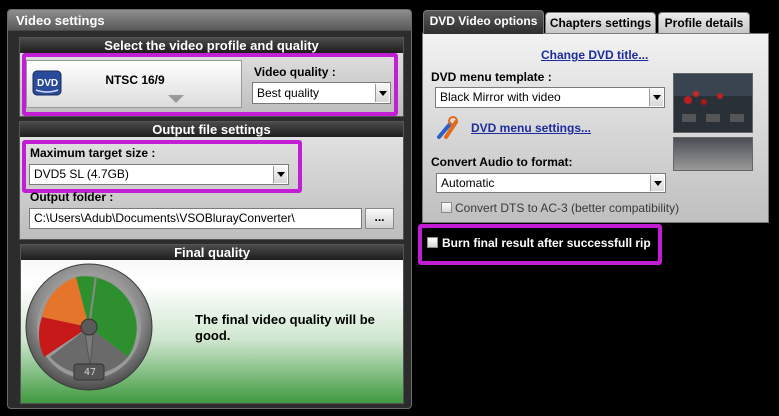 This screenshot has width=779, height=416. I want to click on audio-format-value: Automatic, so click(468, 183).